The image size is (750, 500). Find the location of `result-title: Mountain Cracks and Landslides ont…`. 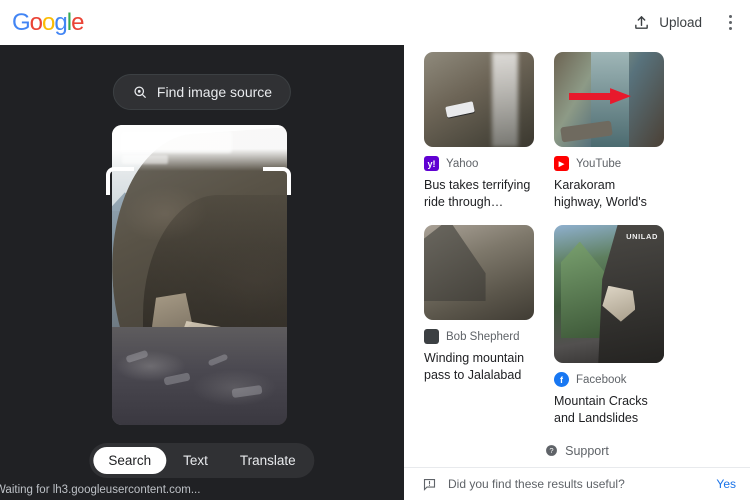

result-title: Mountain Cracks and Landslides ont… is located at coordinates (609, 410).